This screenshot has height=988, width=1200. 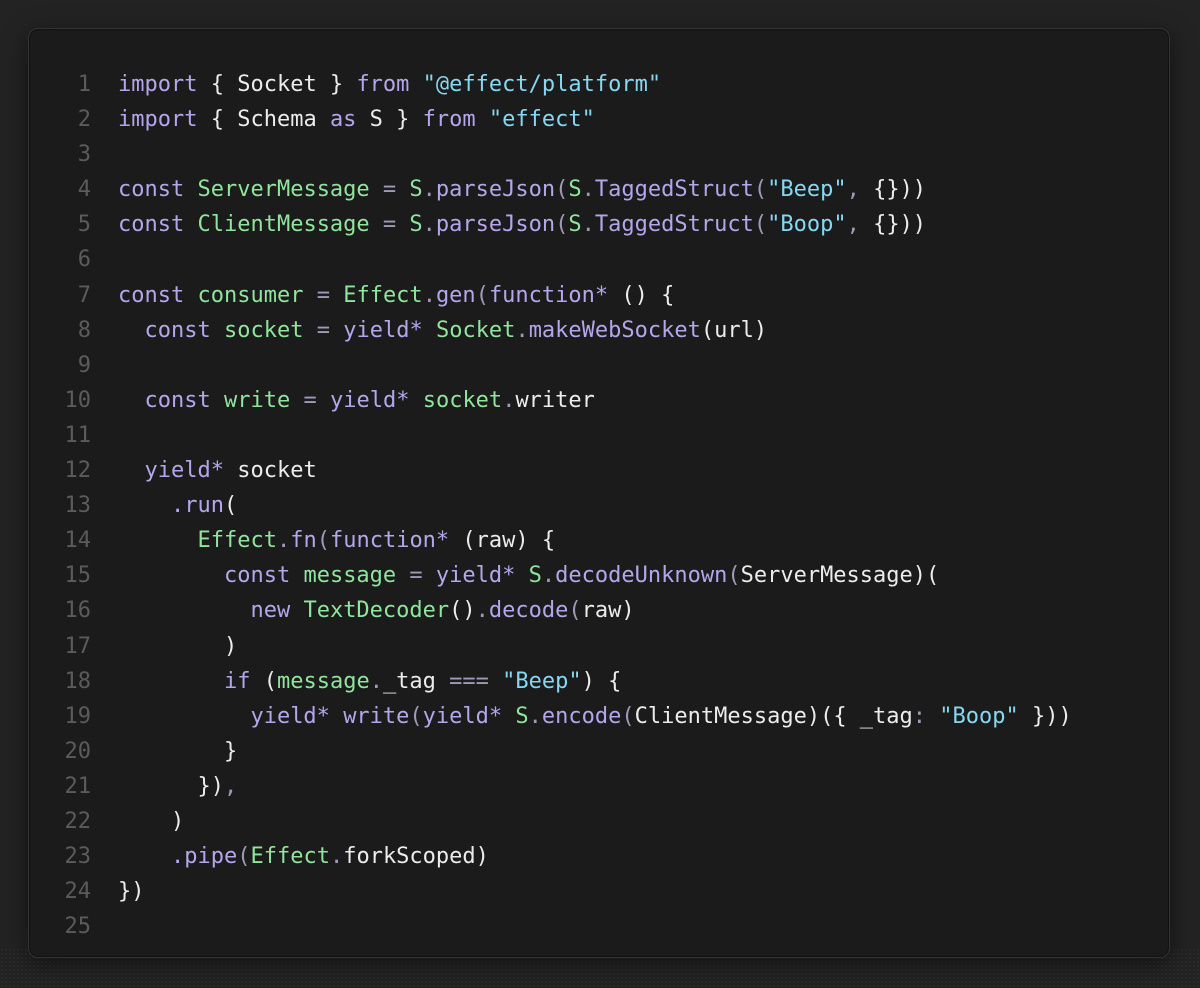 I want to click on code-token: :, so click(x=919, y=716).